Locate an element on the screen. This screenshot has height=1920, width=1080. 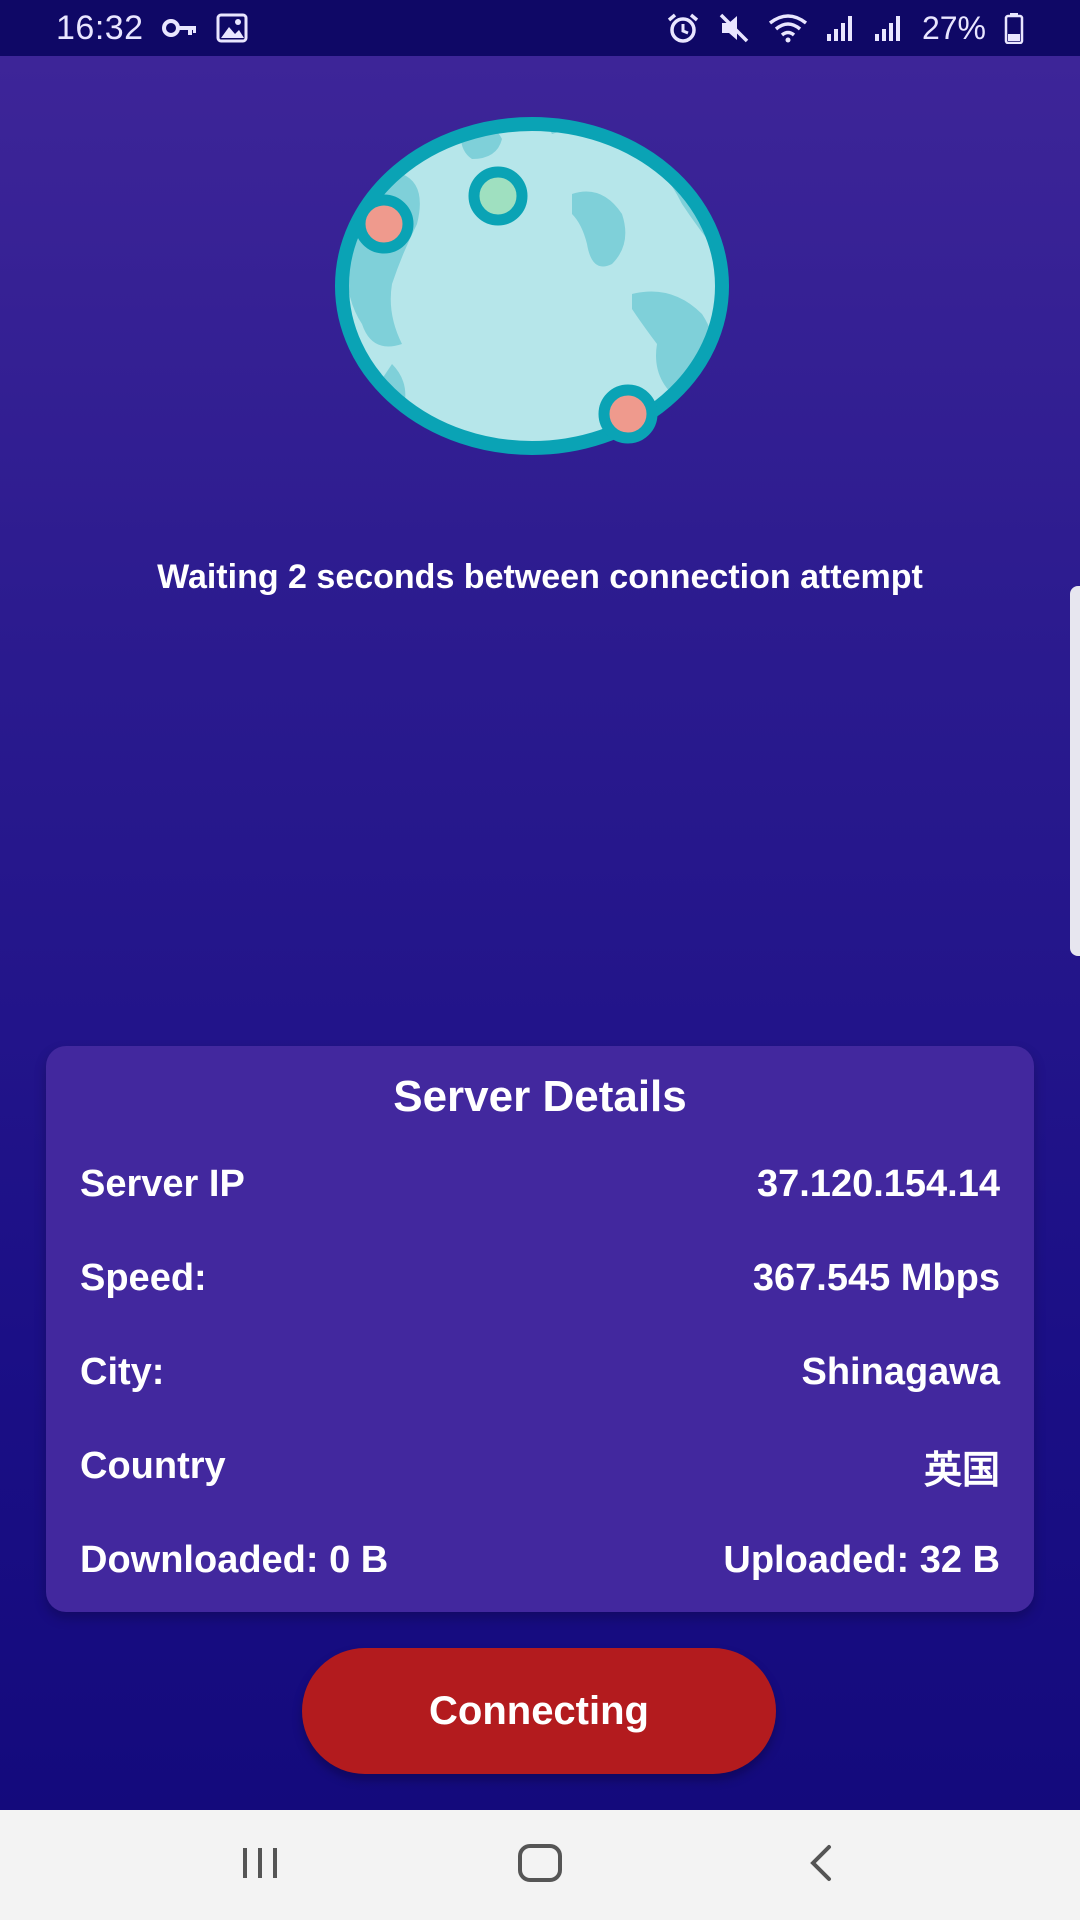
server-details-title: Server Details is located at coordinates (540, 1096).